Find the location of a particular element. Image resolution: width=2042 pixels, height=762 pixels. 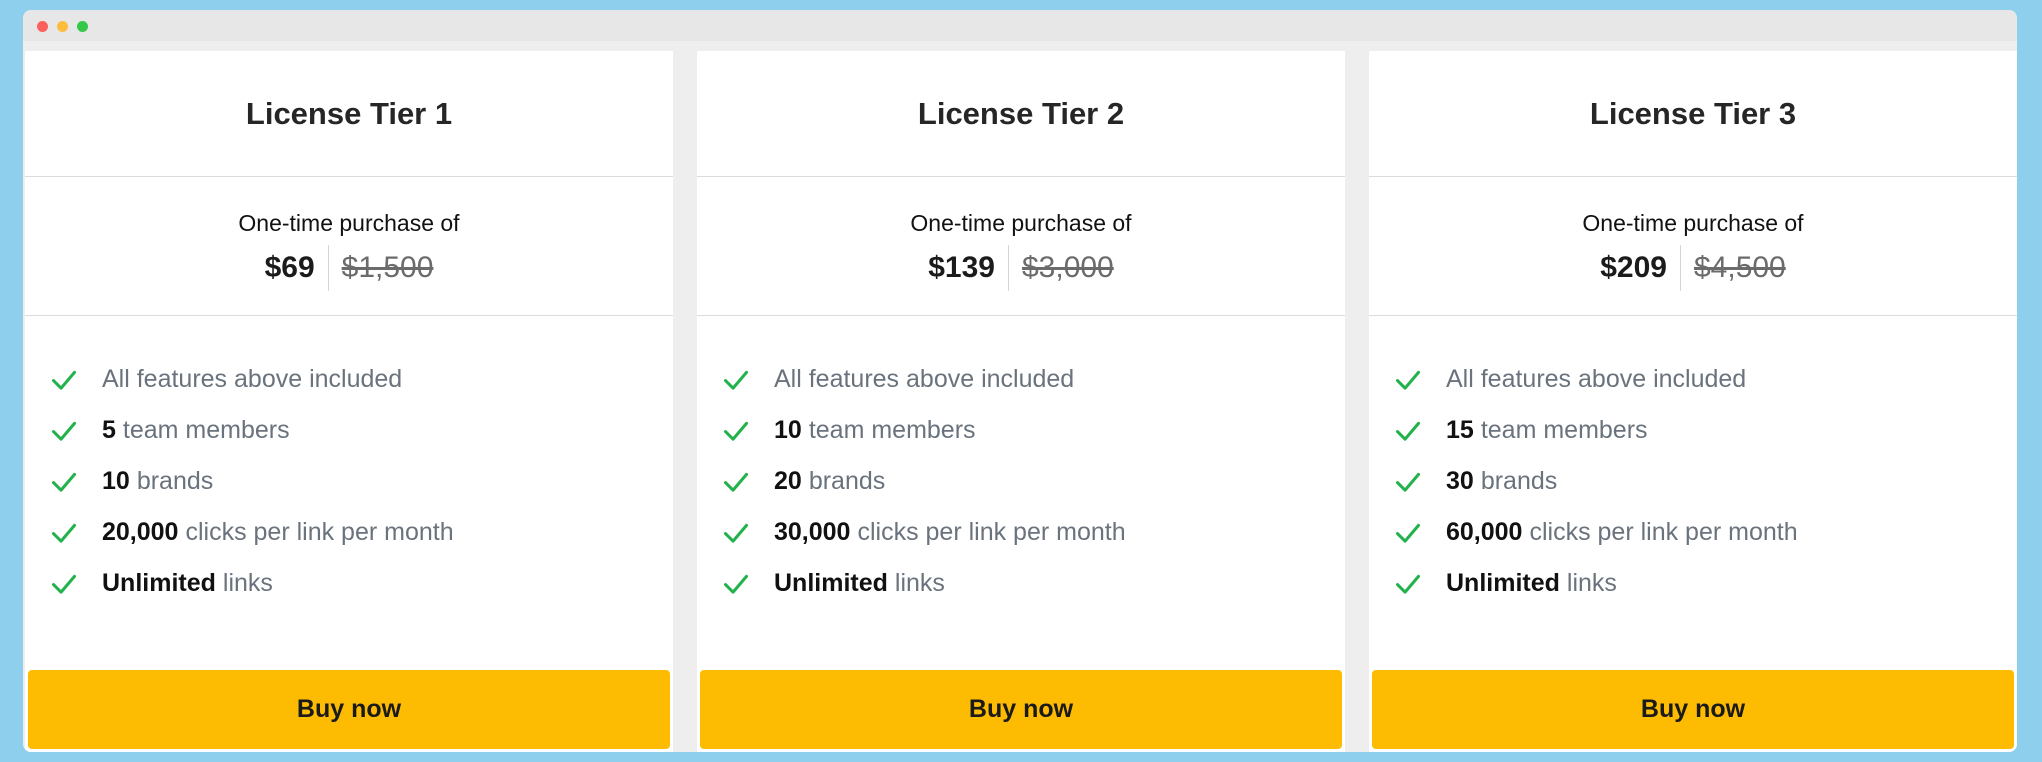

feature-value: 30 is located at coordinates (1460, 481).